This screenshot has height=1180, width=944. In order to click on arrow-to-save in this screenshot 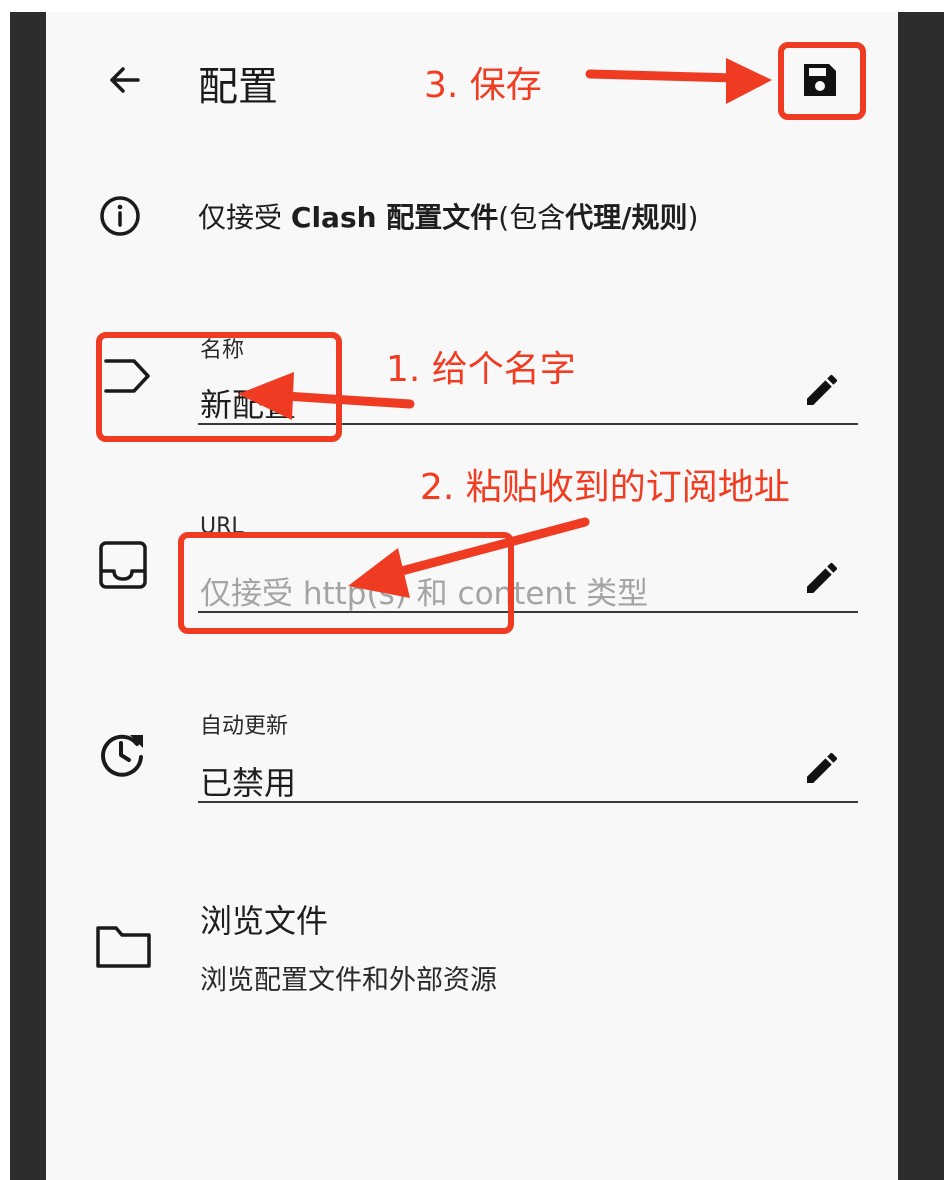, I will do `click(662, 76)`.